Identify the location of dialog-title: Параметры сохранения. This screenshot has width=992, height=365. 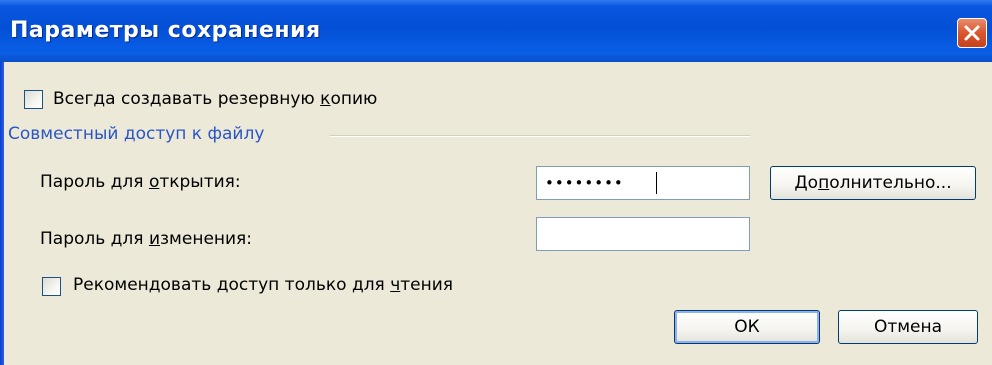
(165, 30).